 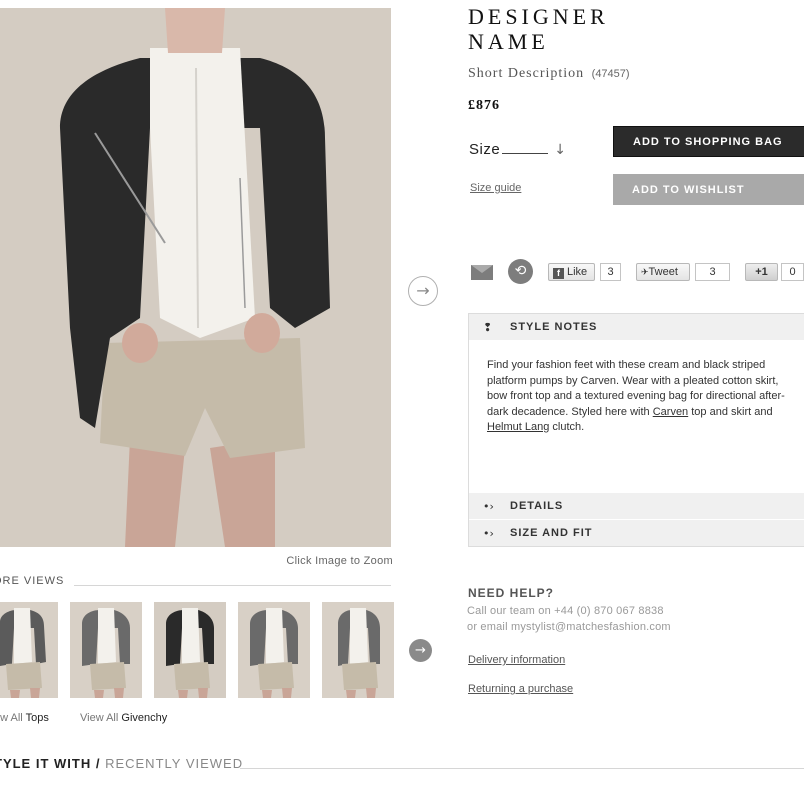 What do you see at coordinates (520, 271) in the screenshot?
I see `sync-icon: ⟲` at bounding box center [520, 271].